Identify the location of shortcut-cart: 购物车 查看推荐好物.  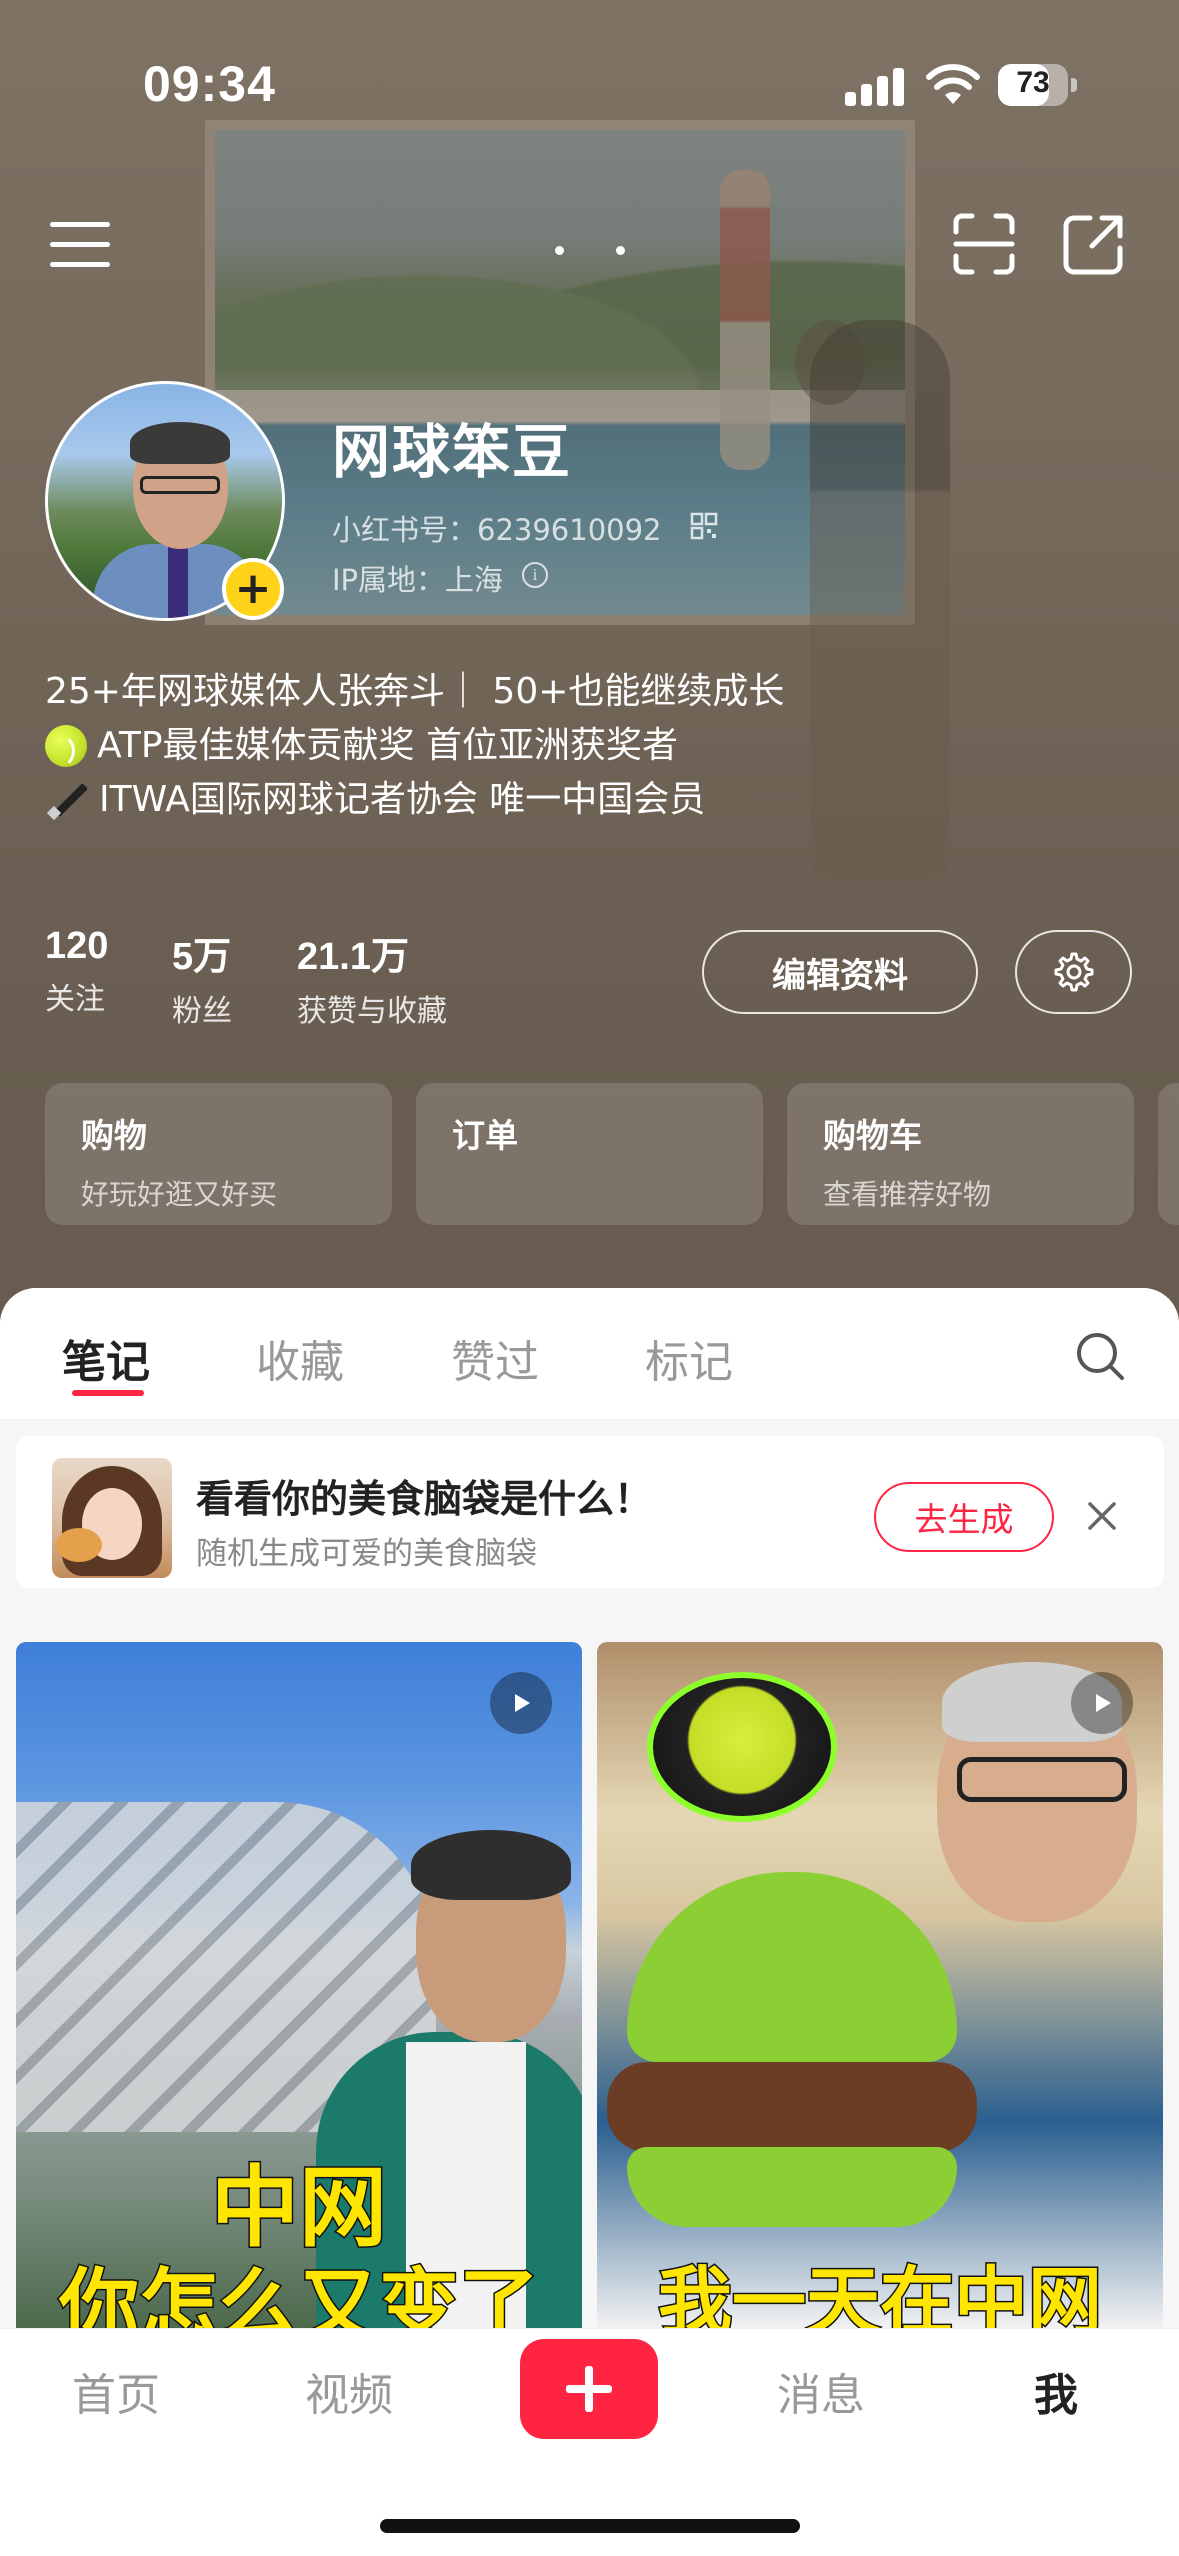
(960, 1154).